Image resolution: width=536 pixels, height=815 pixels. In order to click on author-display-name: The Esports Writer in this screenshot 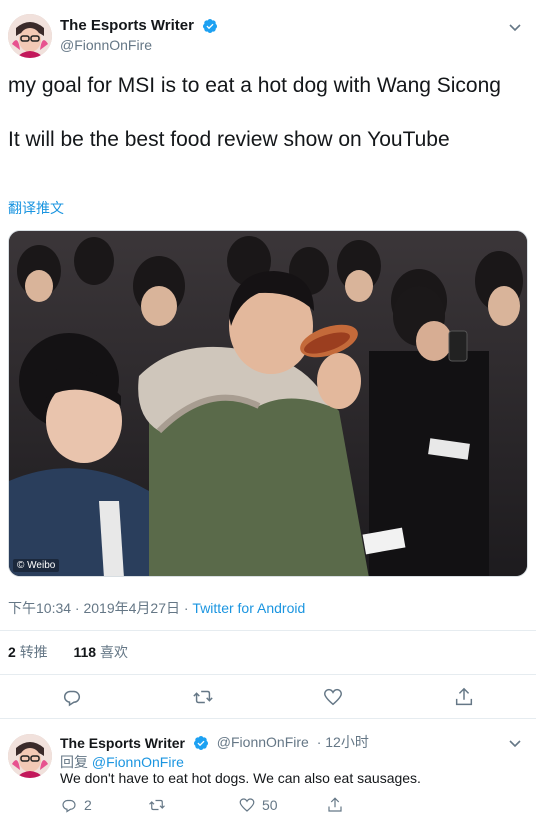, I will do `click(127, 25)`.